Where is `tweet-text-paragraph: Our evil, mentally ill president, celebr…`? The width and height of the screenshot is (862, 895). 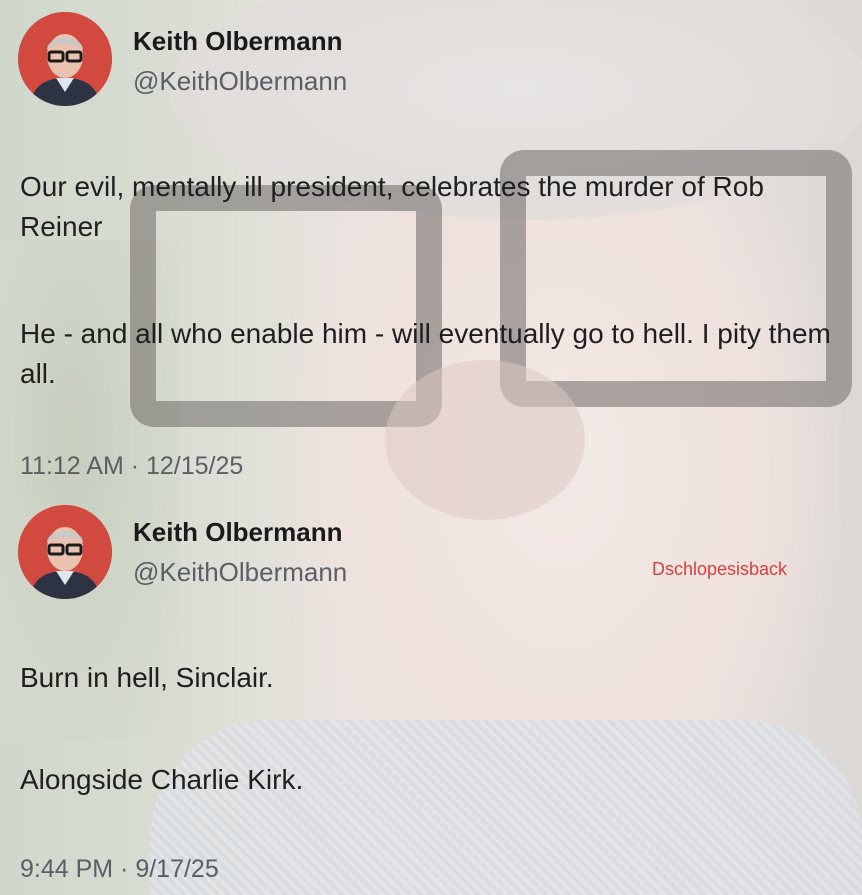
tweet-text-paragraph: Our evil, mentally ill president, celebr… is located at coordinates (392, 206).